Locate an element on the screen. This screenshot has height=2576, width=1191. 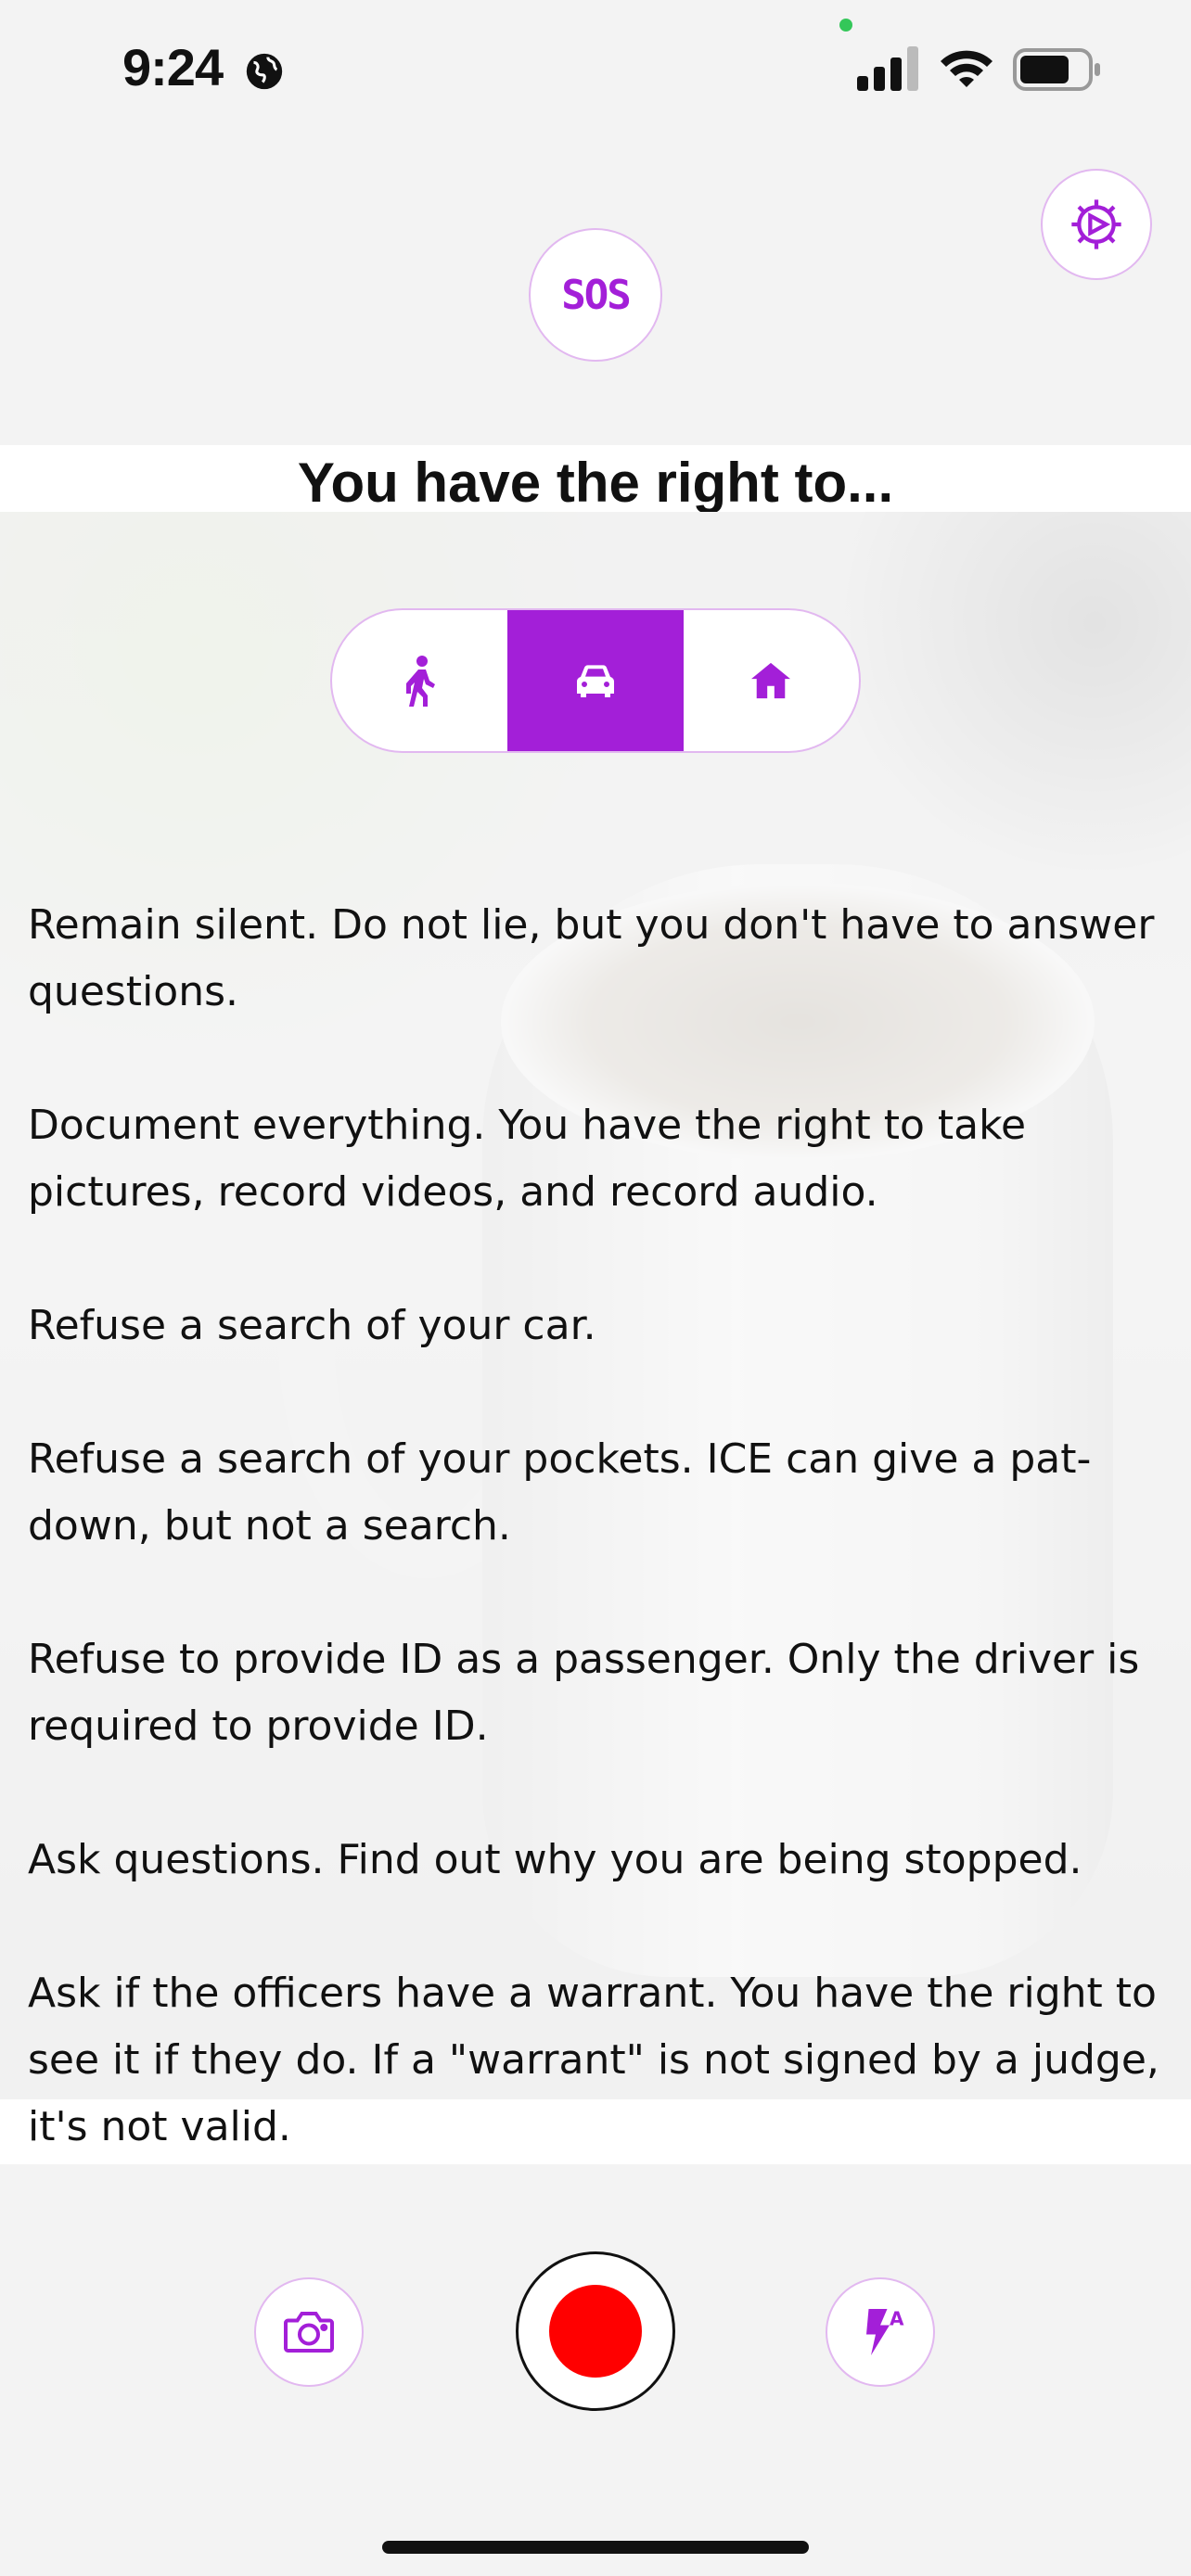
house-icon is located at coordinates (771, 680).